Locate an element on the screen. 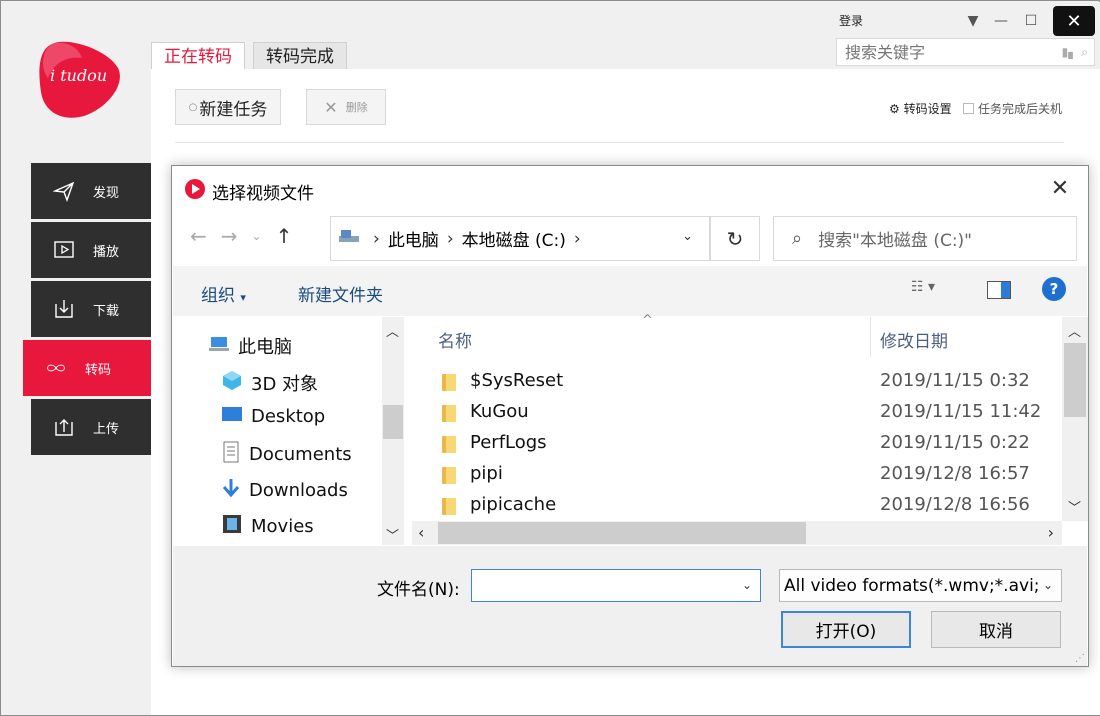 The image size is (1100, 716). address-dropdown-icon: ⌄ is located at coordinates (687, 236).